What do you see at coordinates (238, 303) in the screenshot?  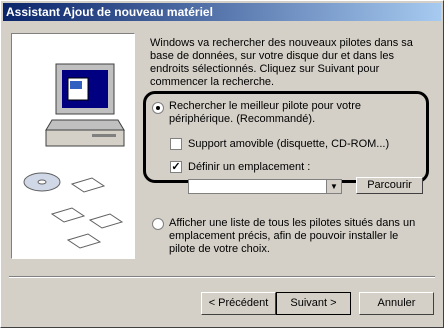 I see `back-button: < Précédent` at bounding box center [238, 303].